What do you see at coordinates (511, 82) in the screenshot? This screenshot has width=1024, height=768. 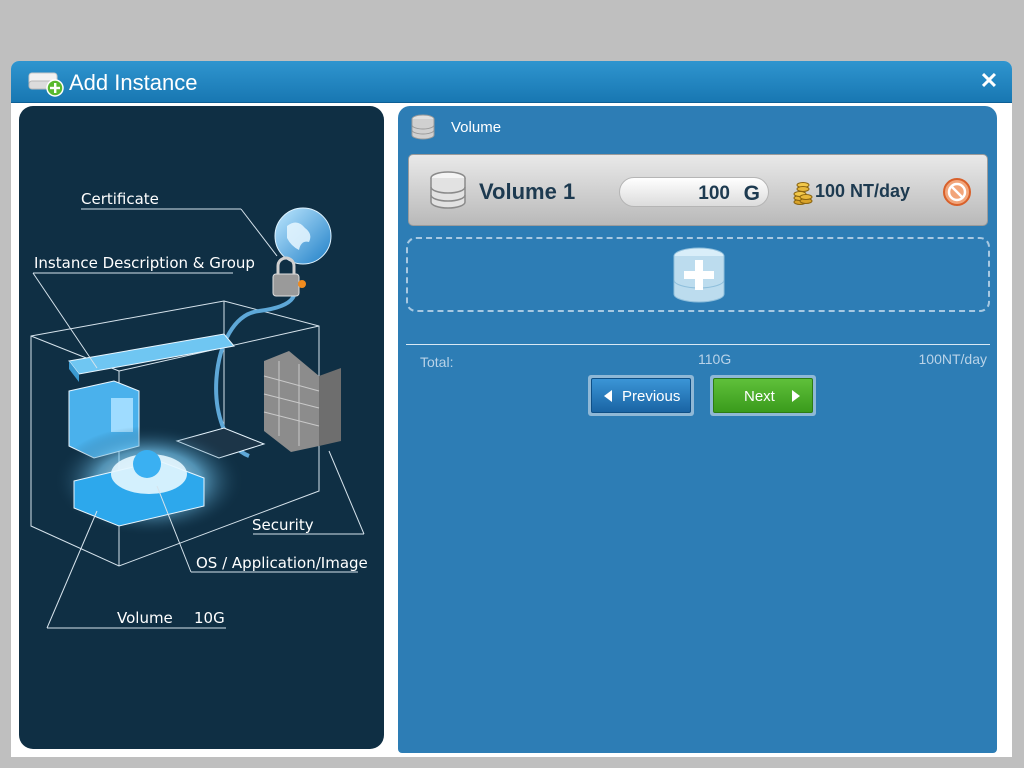 I see `dialog-titlebar: Add Instance ✕` at bounding box center [511, 82].